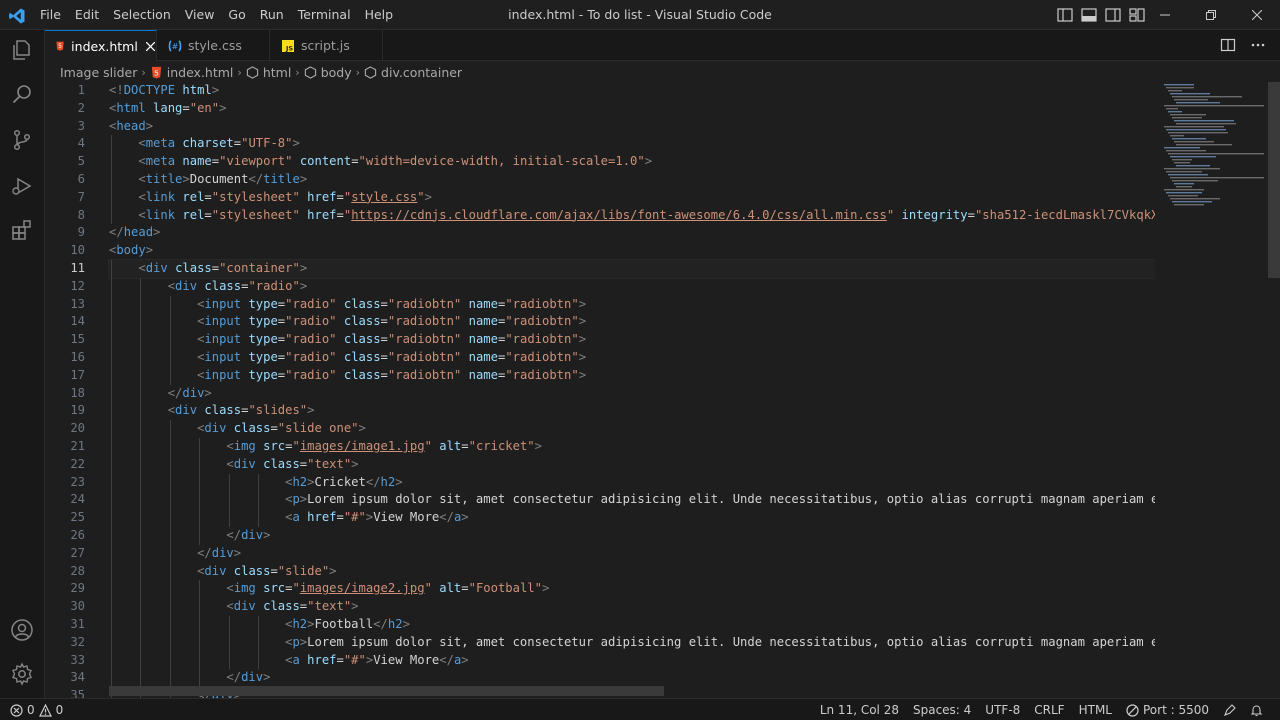  Describe the element at coordinates (1095, 710) in the screenshot. I see `language-mode: HTML` at that location.